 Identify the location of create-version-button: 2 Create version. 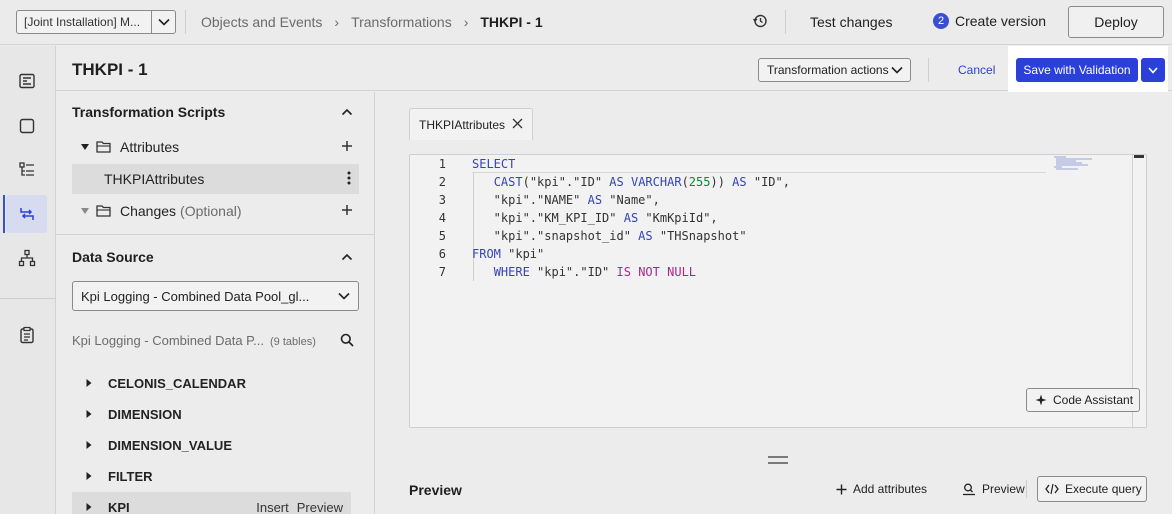
(989, 21).